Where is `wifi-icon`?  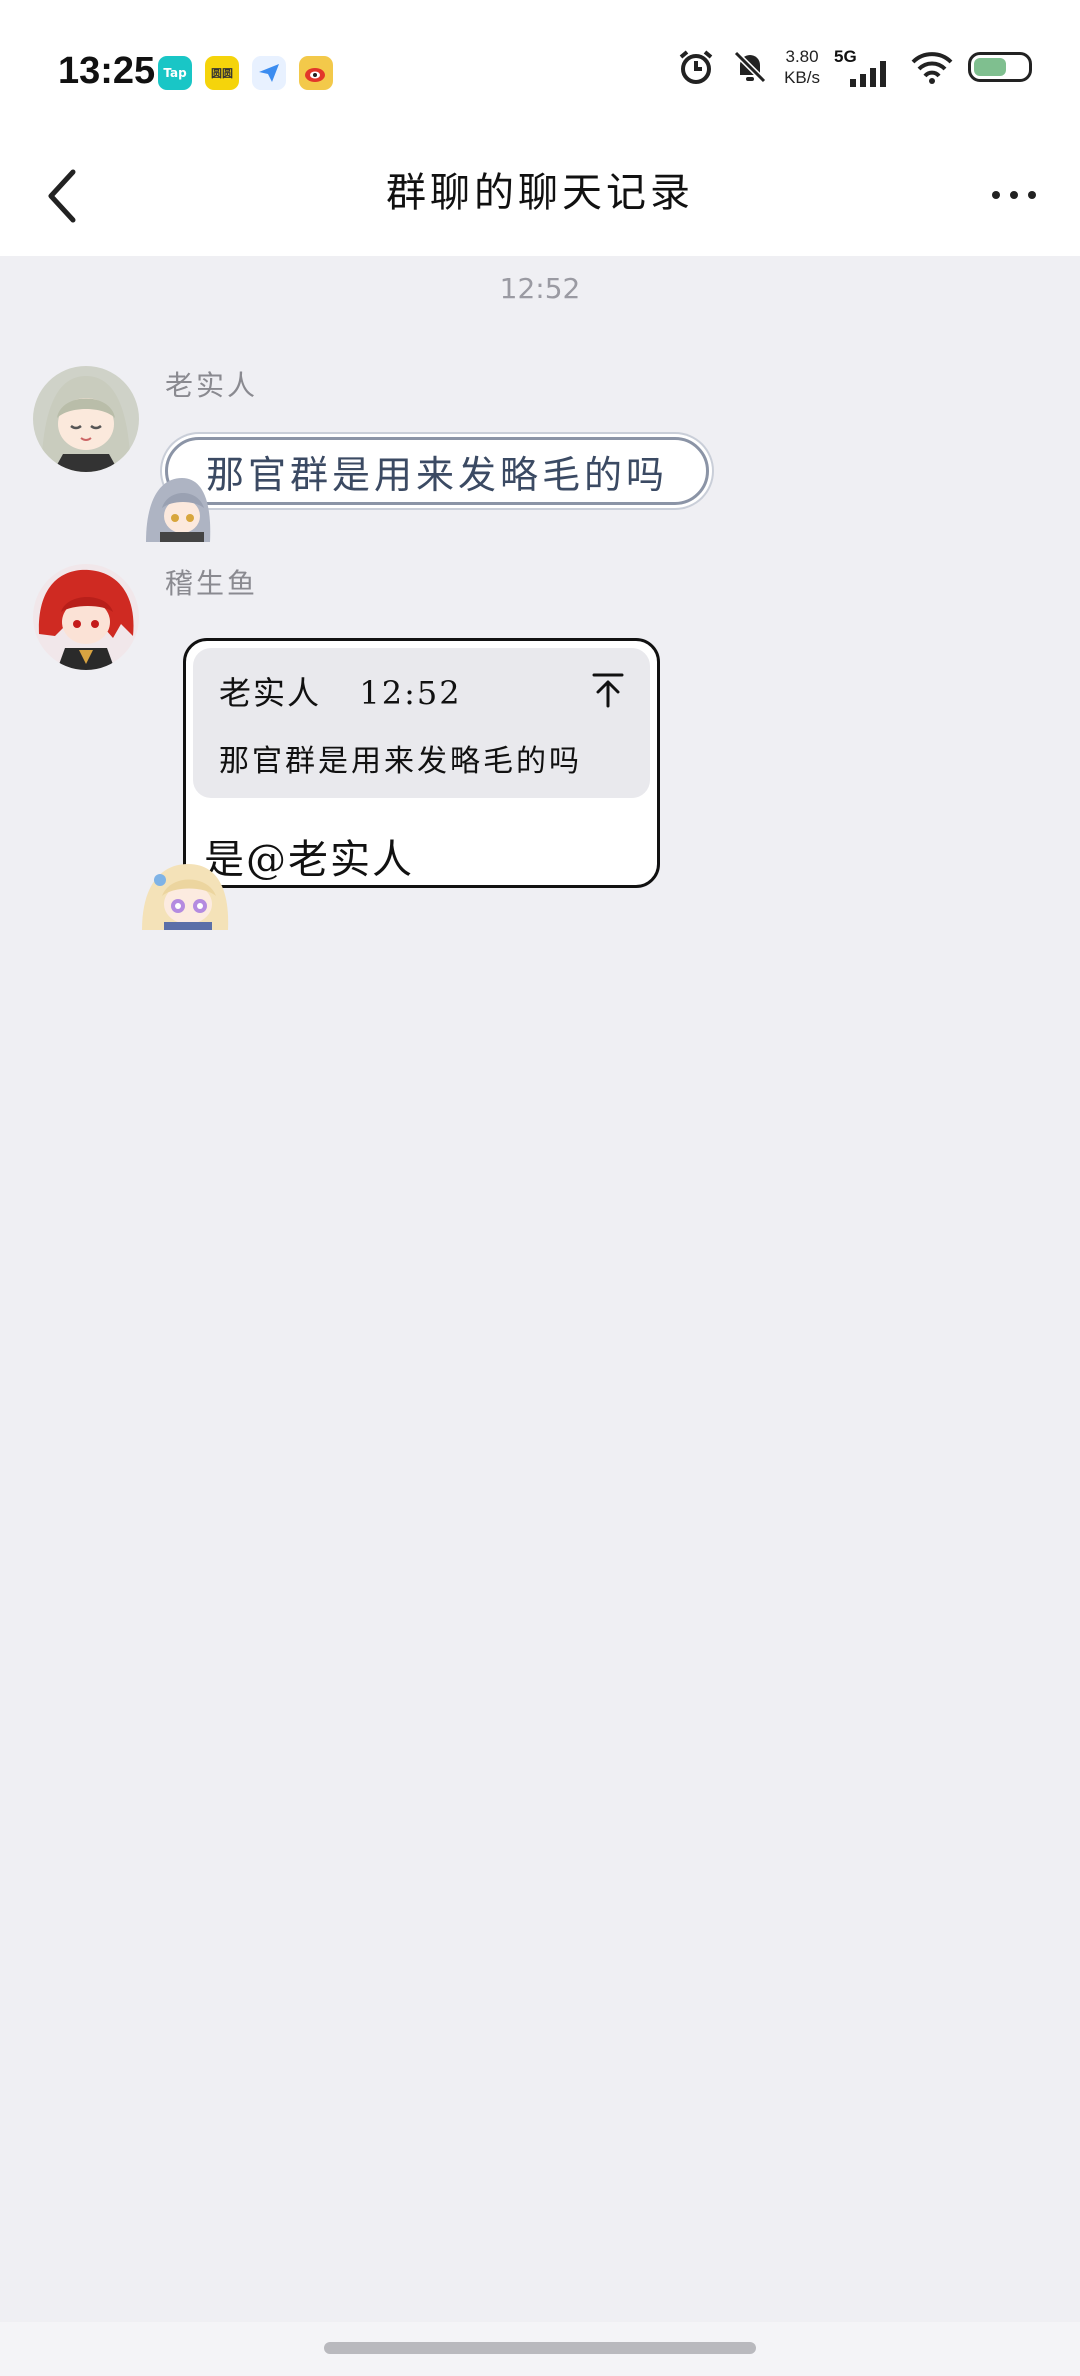
wifi-icon is located at coordinates (932, 68).